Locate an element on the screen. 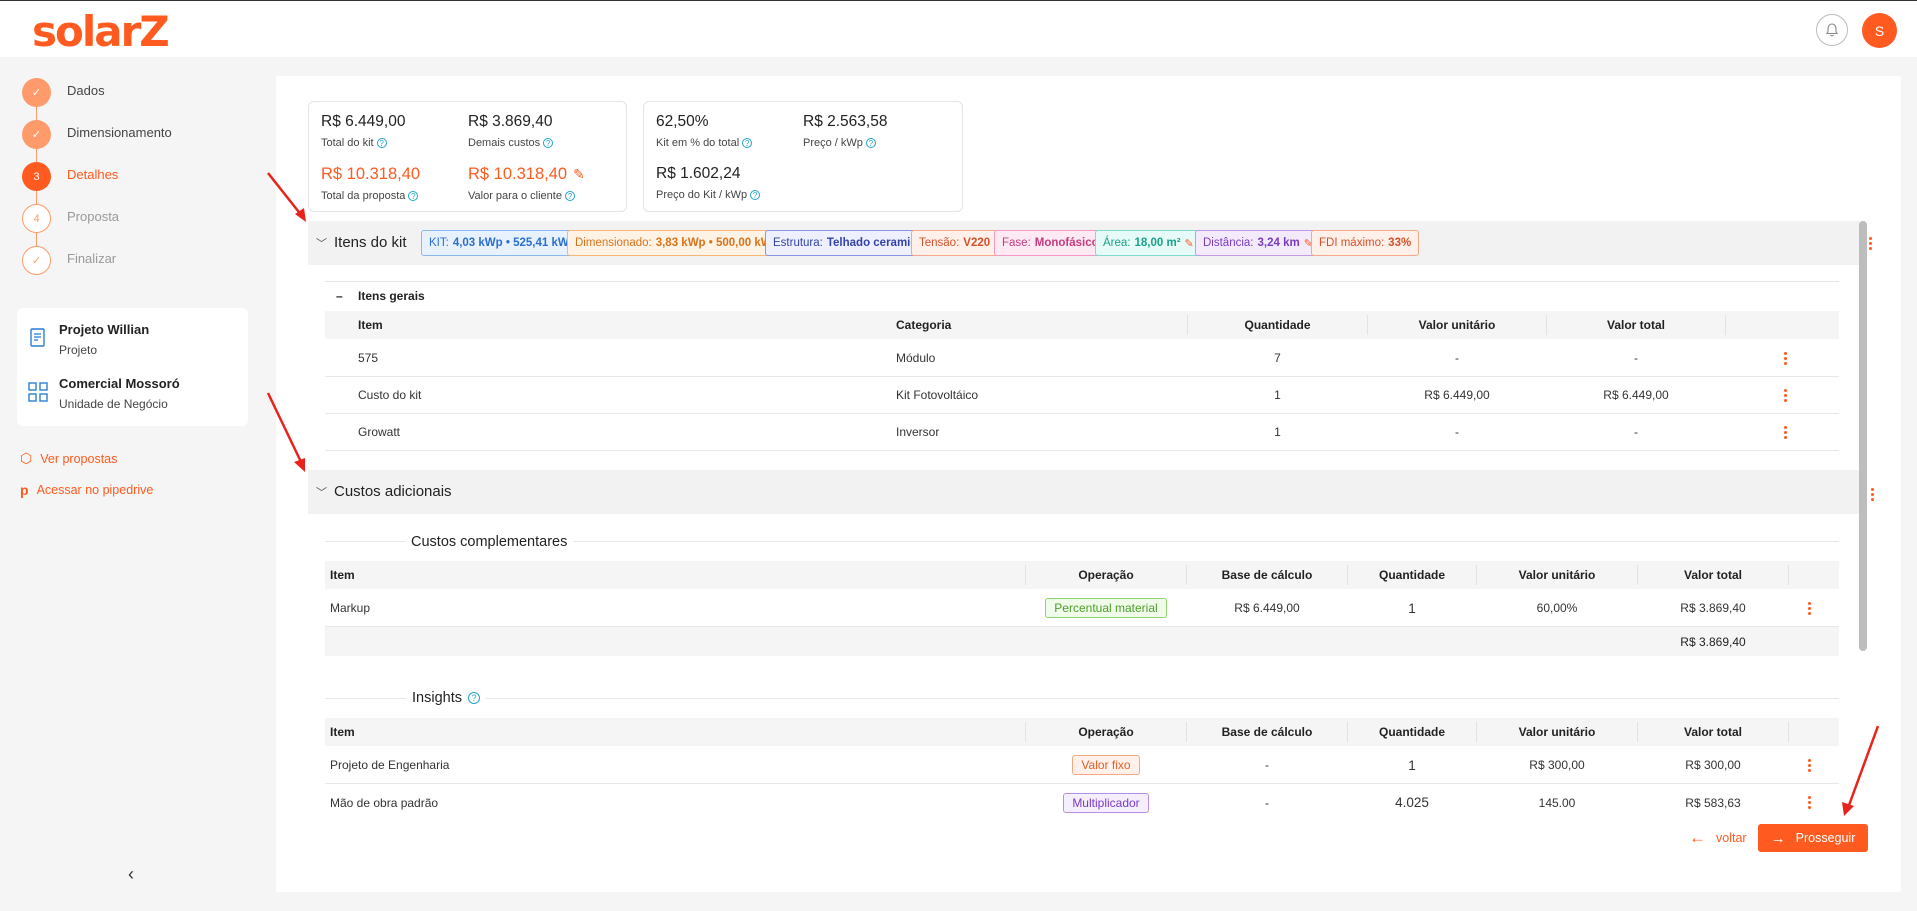  row-total-value: R$ 3.869,40 is located at coordinates (1713, 608).